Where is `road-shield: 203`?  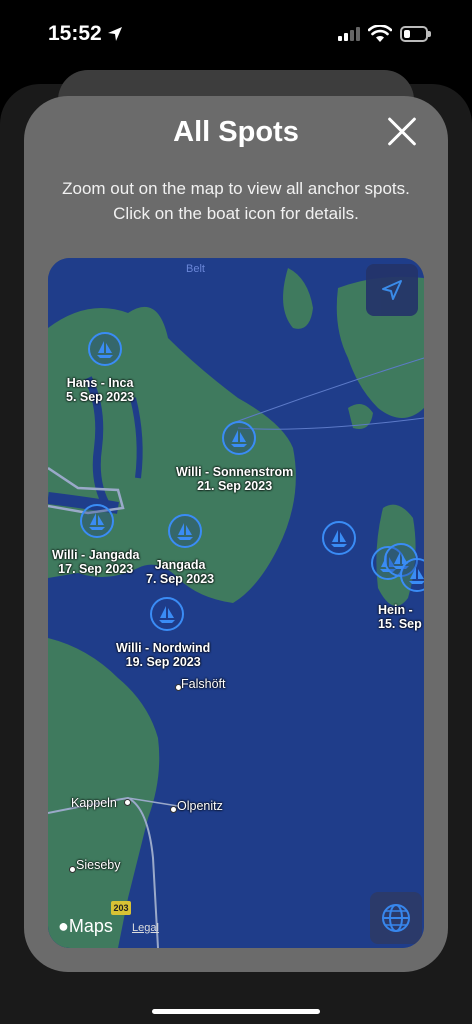 road-shield: 203 is located at coordinates (121, 908).